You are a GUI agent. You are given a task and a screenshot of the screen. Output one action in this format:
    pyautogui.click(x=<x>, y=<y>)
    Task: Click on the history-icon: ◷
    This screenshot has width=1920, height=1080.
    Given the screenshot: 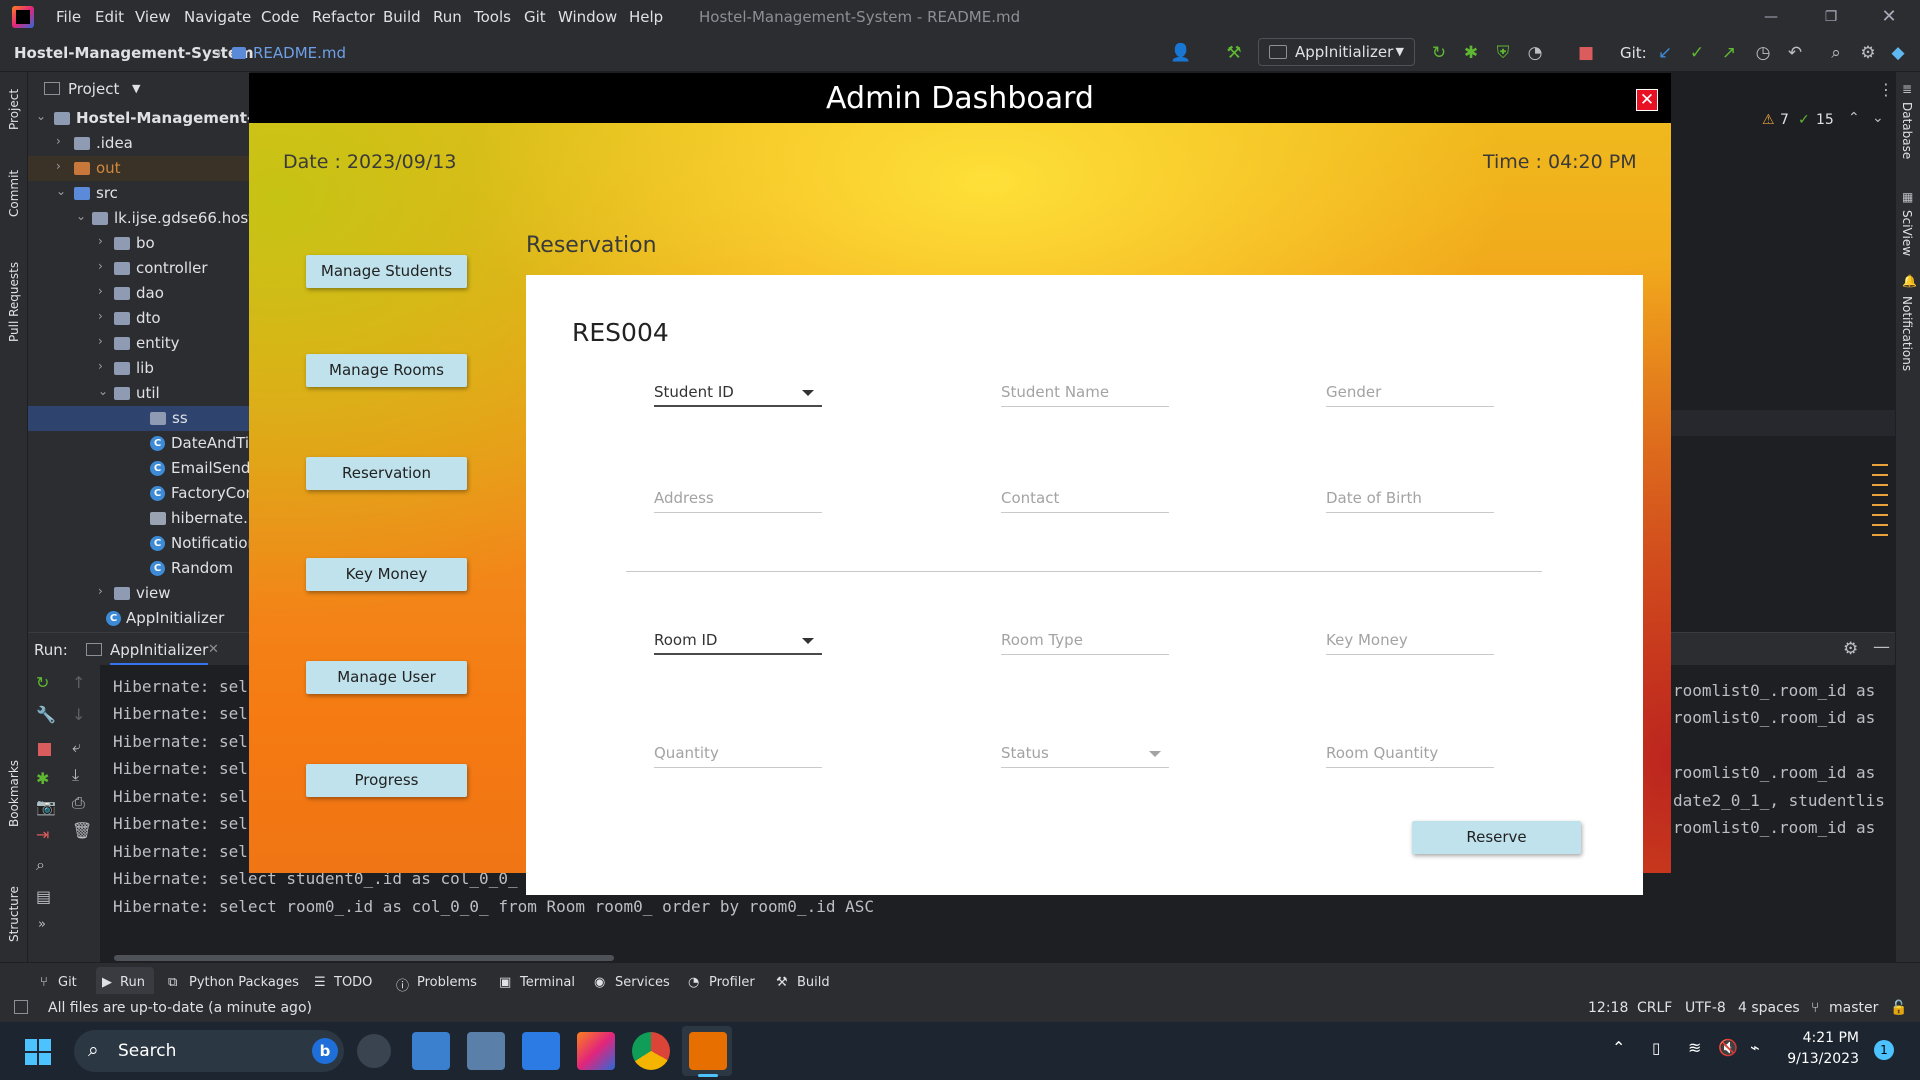 What is the action you would take?
    pyautogui.click(x=1763, y=53)
    